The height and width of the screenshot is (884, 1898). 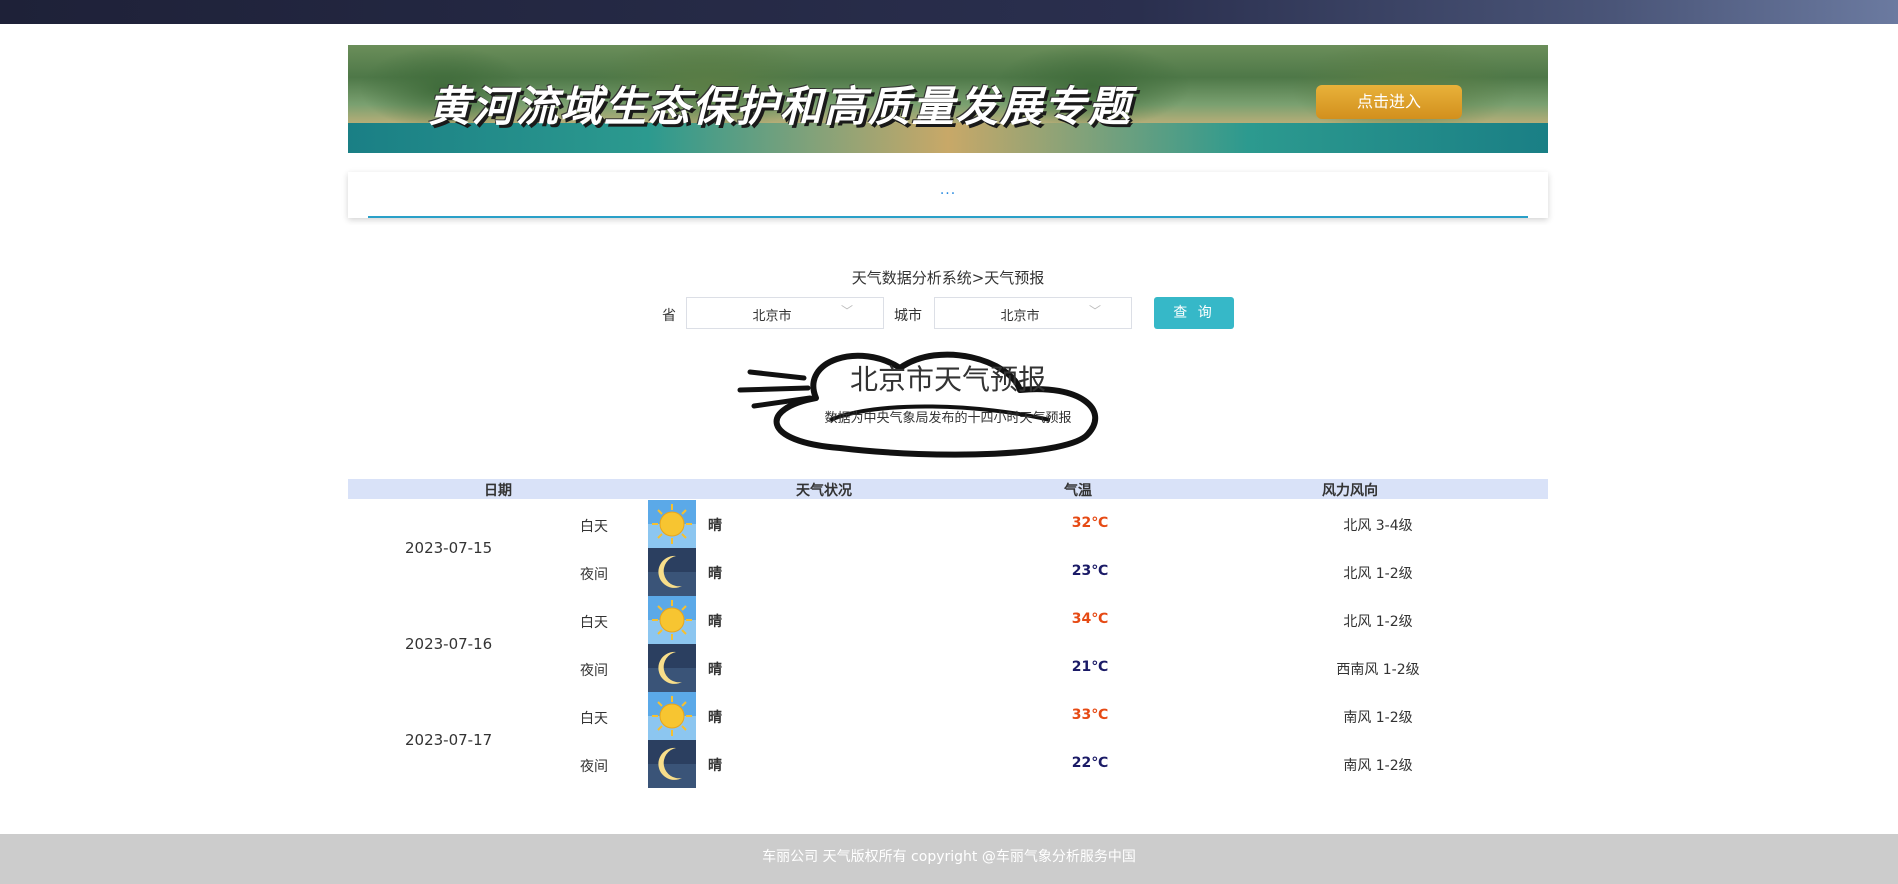 I want to click on table-row: 白天 晴 33℃ 南风 1-2级, so click(x=948, y=716).